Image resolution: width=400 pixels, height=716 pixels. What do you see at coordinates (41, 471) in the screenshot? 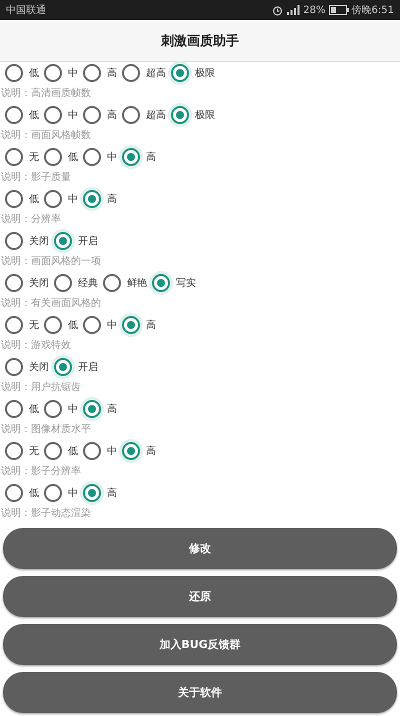
I see `setting-description: 说明：影子分辨率` at bounding box center [41, 471].